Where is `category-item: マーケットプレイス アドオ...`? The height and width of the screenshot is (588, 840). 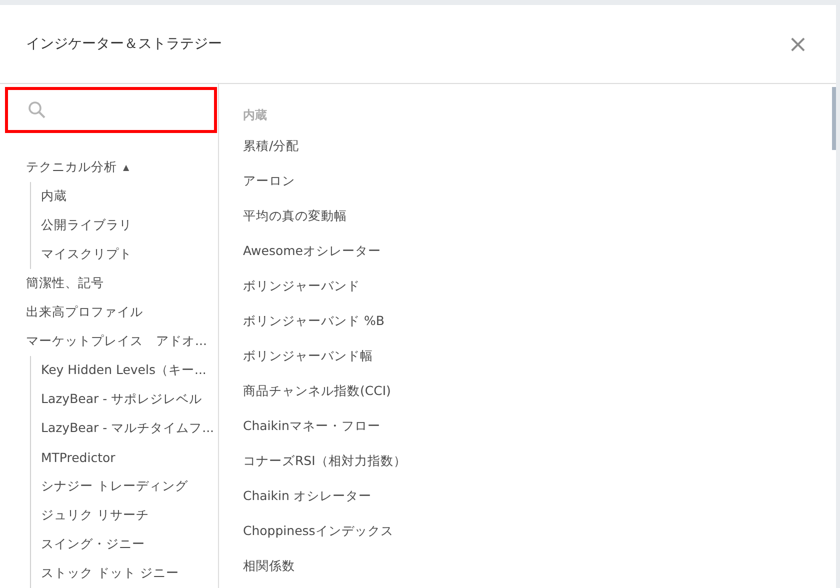
category-item: マーケットプレイス アドオ... is located at coordinates (116, 341).